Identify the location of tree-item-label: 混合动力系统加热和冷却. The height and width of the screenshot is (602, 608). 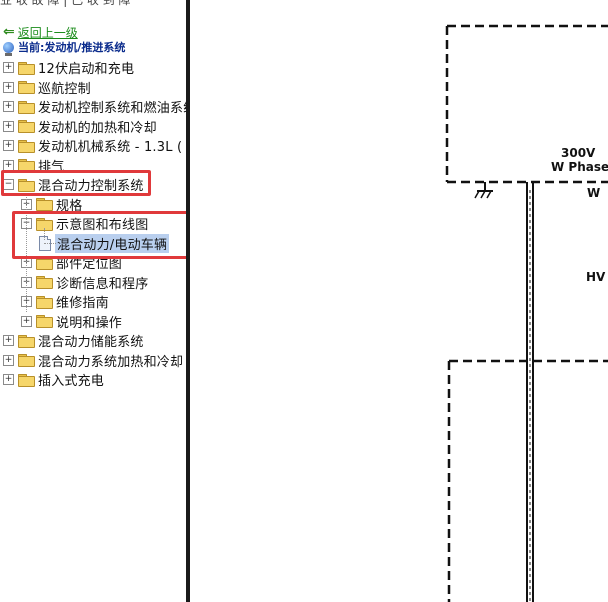
(110, 360).